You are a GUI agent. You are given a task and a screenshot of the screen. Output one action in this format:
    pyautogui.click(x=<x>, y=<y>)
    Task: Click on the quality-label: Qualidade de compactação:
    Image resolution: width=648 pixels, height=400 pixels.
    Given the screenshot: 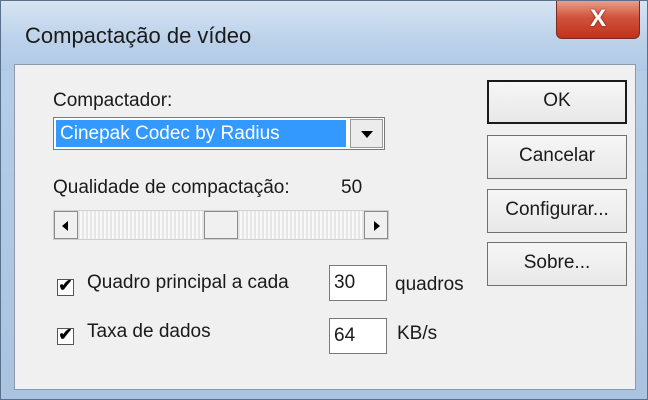 What is the action you would take?
    pyautogui.click(x=171, y=187)
    